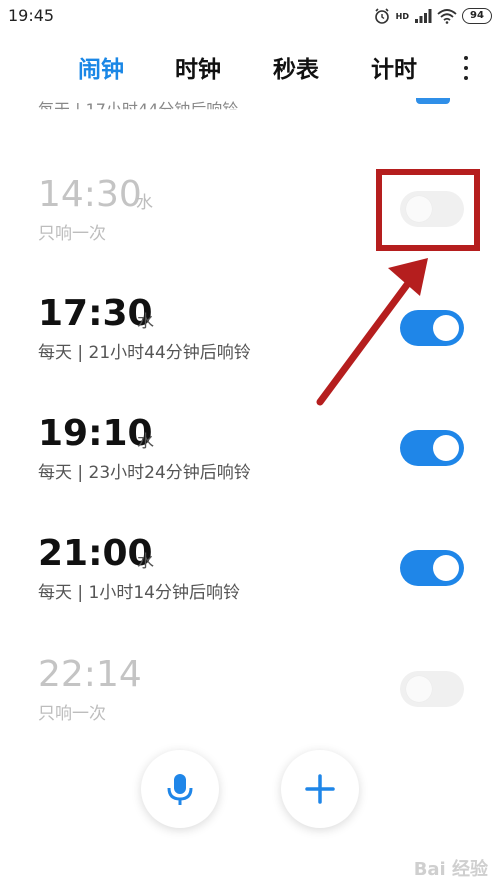 This screenshot has height=889, width=500. Describe the element at coordinates (394, 67) in the screenshot. I see `tab-timer: 计时` at that location.